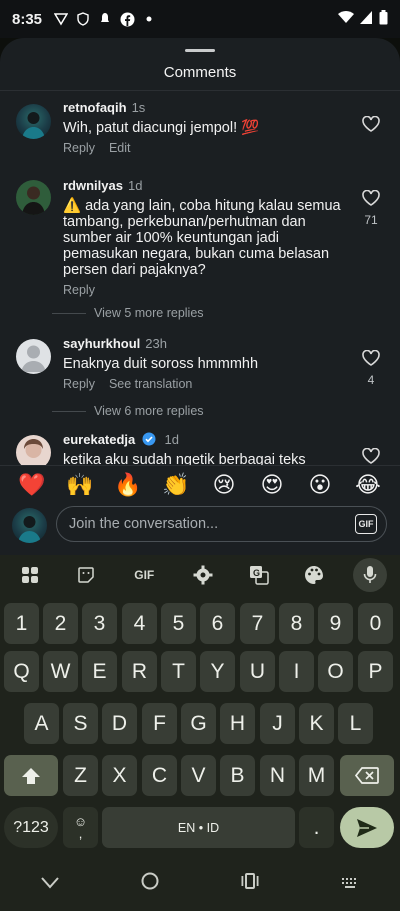  Describe the element at coordinates (80, 827) in the screenshot. I see `emoji-comma-key: ☺ ,` at that location.